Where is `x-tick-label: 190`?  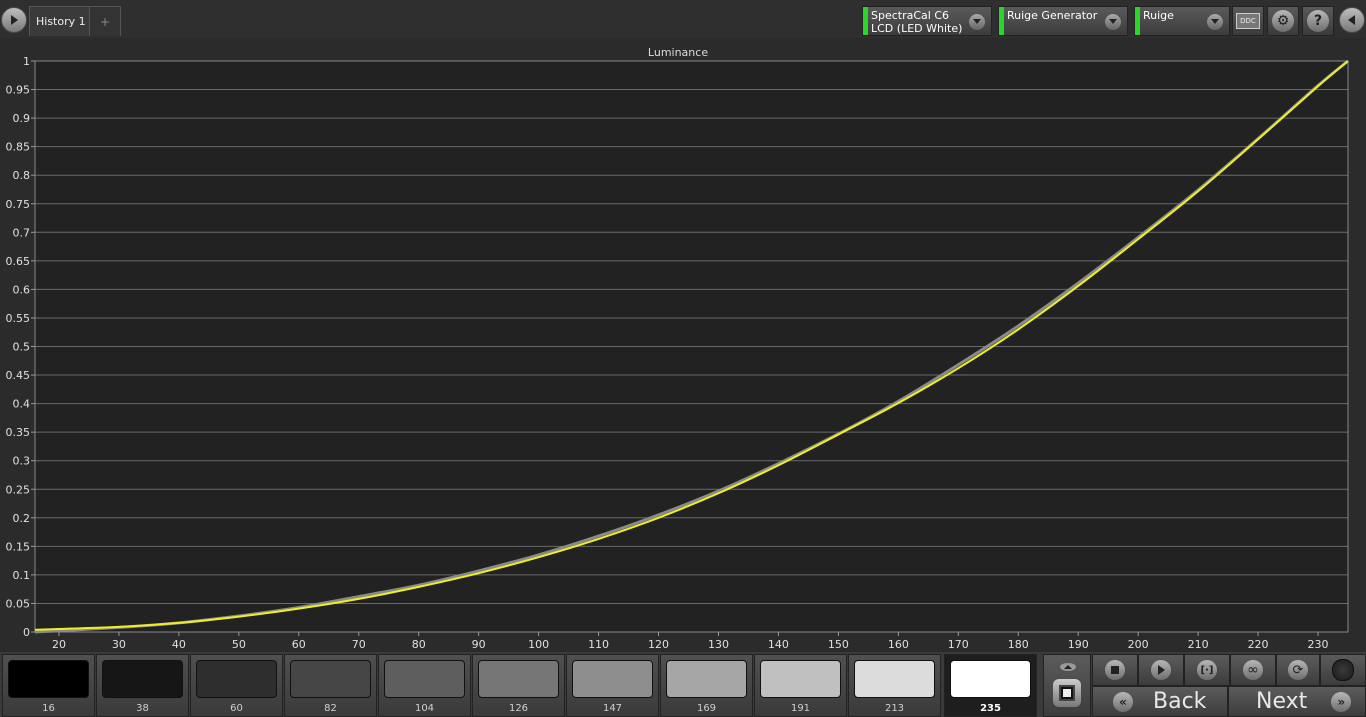 x-tick-label: 190 is located at coordinates (1078, 644).